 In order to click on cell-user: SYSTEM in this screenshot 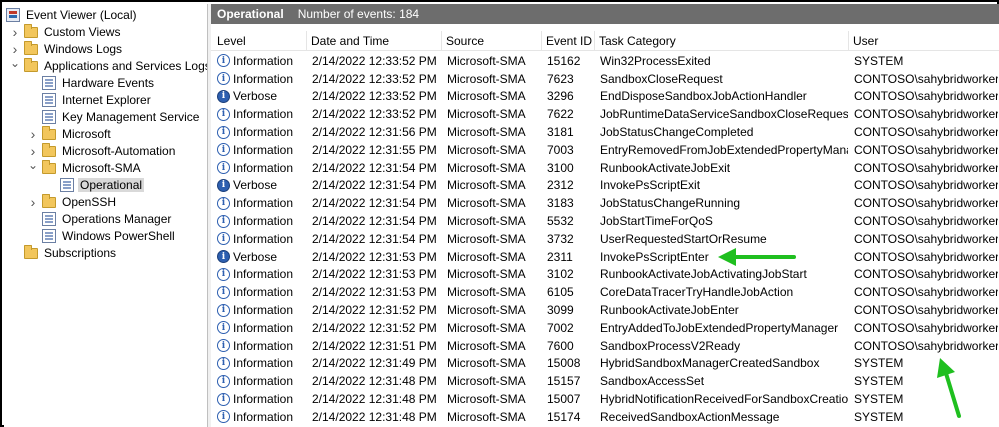, I will do `click(879, 416)`.